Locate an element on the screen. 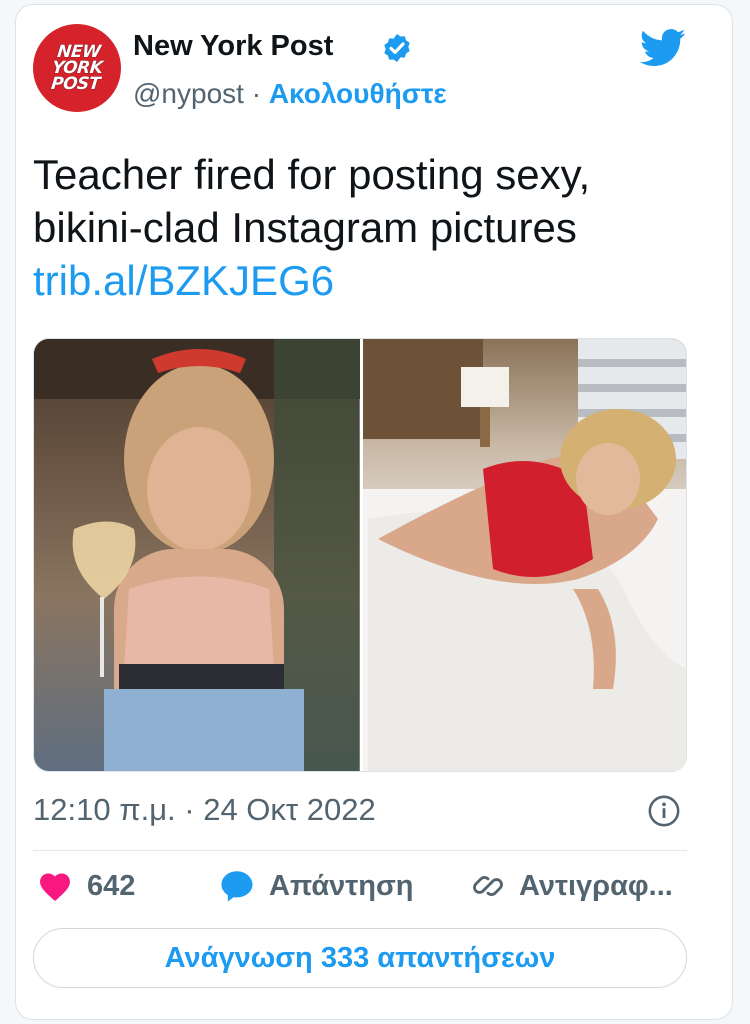 The image size is (750, 1024). speech-bubble-icon is located at coordinates (237, 886).